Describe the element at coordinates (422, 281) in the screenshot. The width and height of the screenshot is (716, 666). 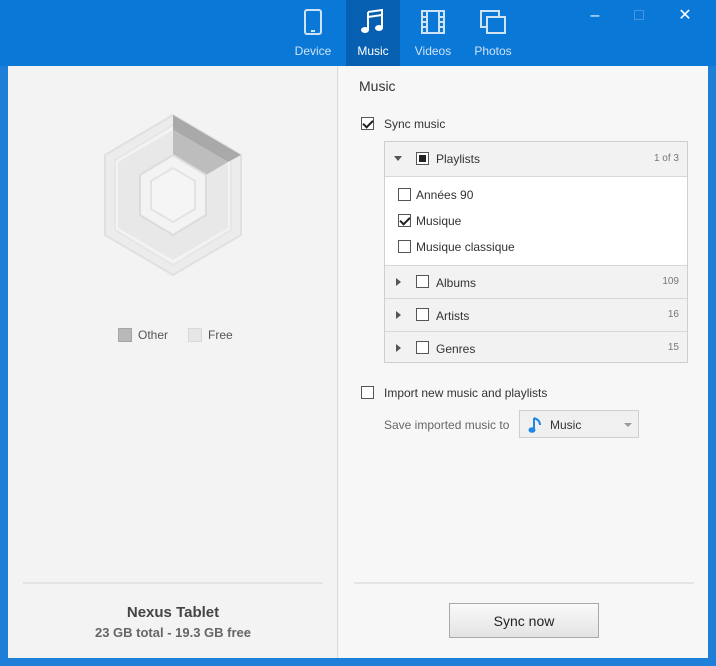
I see `albums-checkbox` at that location.